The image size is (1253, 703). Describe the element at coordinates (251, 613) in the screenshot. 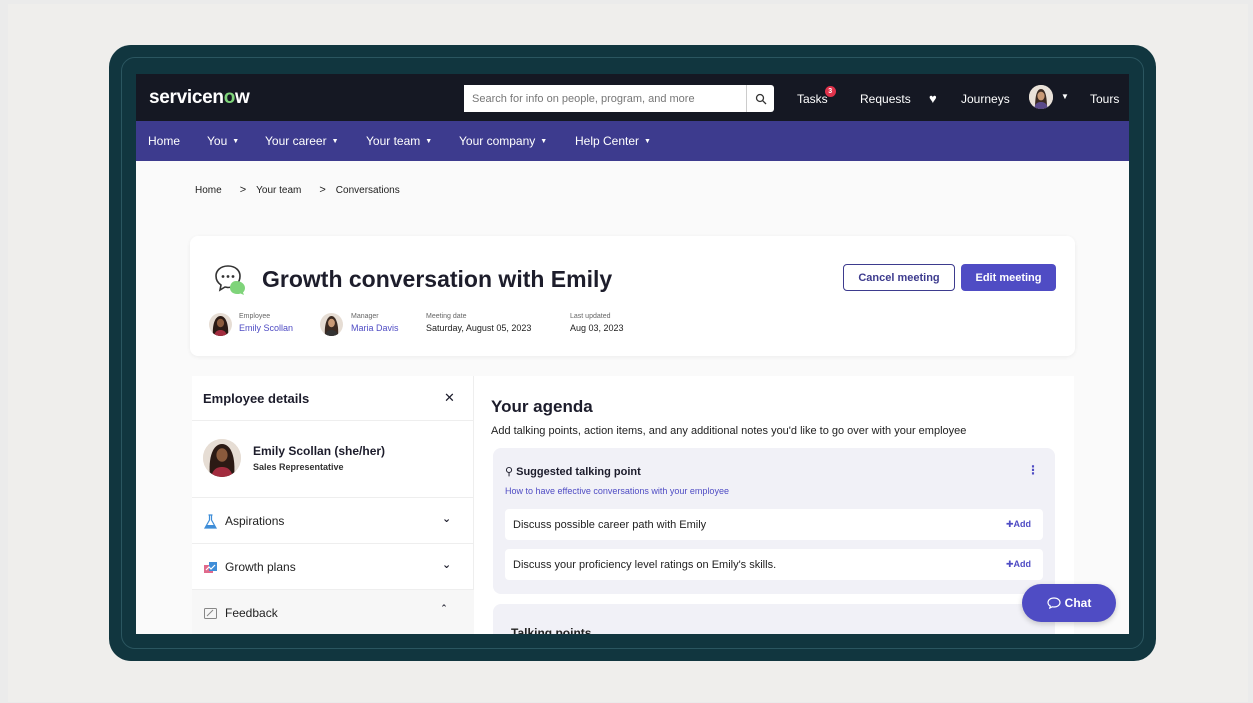

I see `feedback-label: Feedback` at that location.